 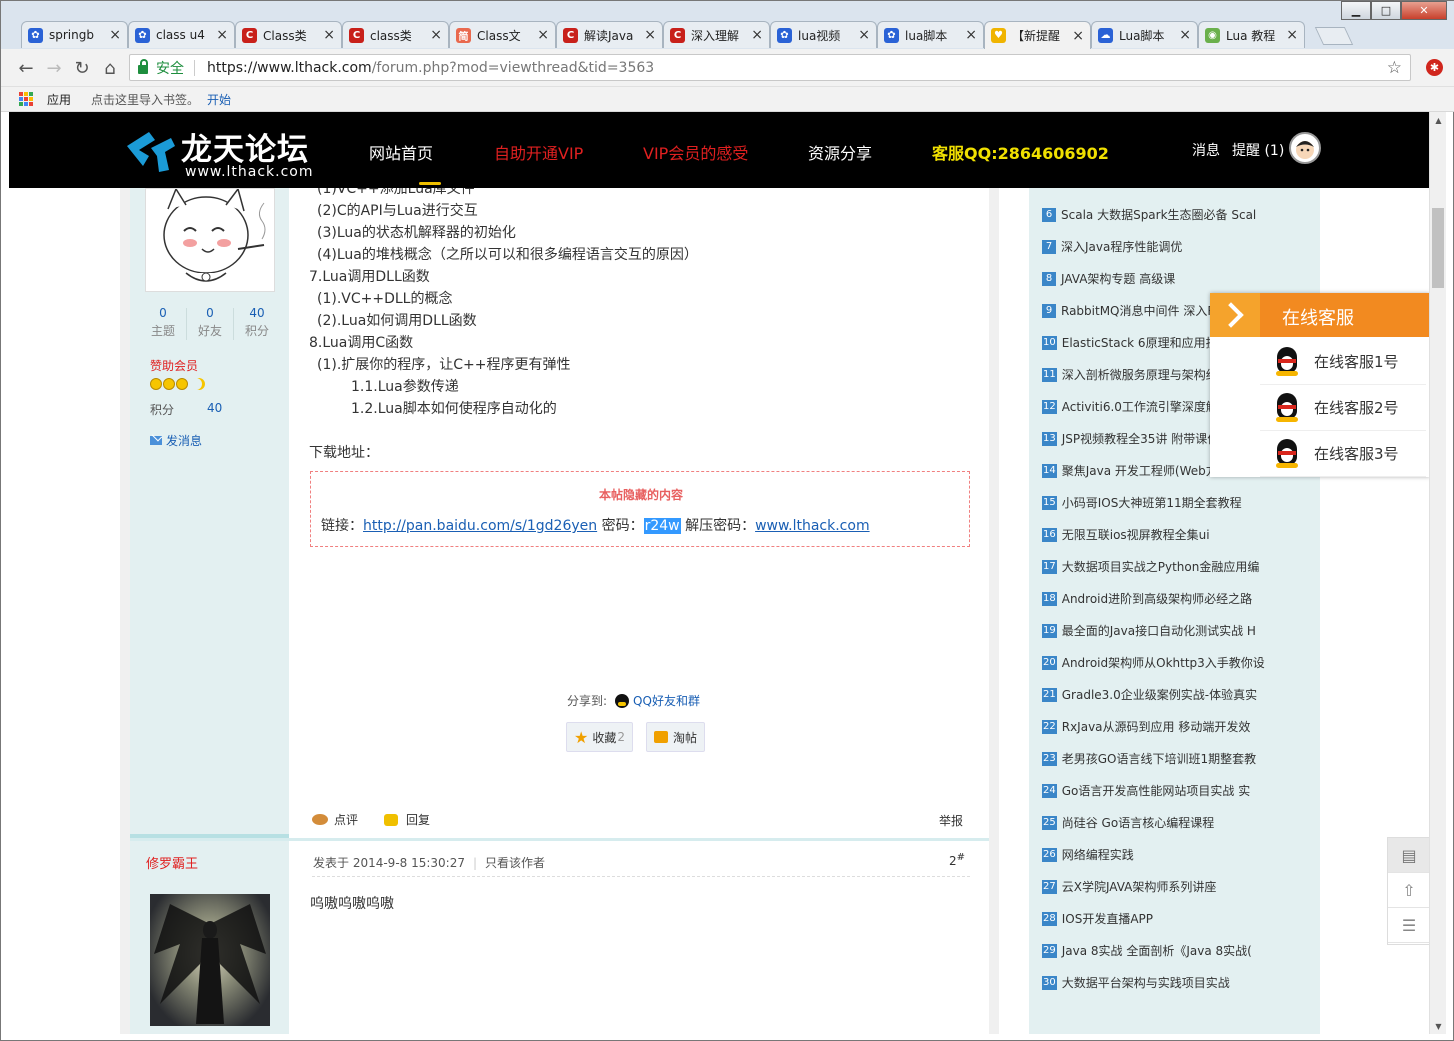 I want to click on apps-grid-icon, so click(x=26, y=99).